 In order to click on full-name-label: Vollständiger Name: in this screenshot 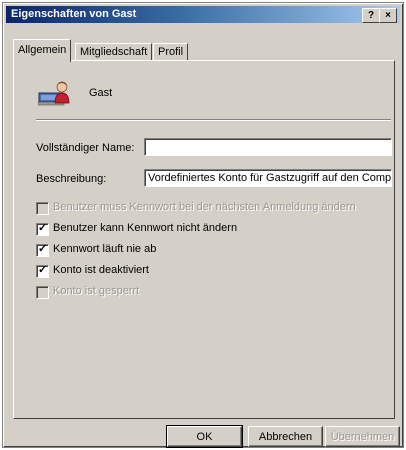, I will do `click(85, 148)`.